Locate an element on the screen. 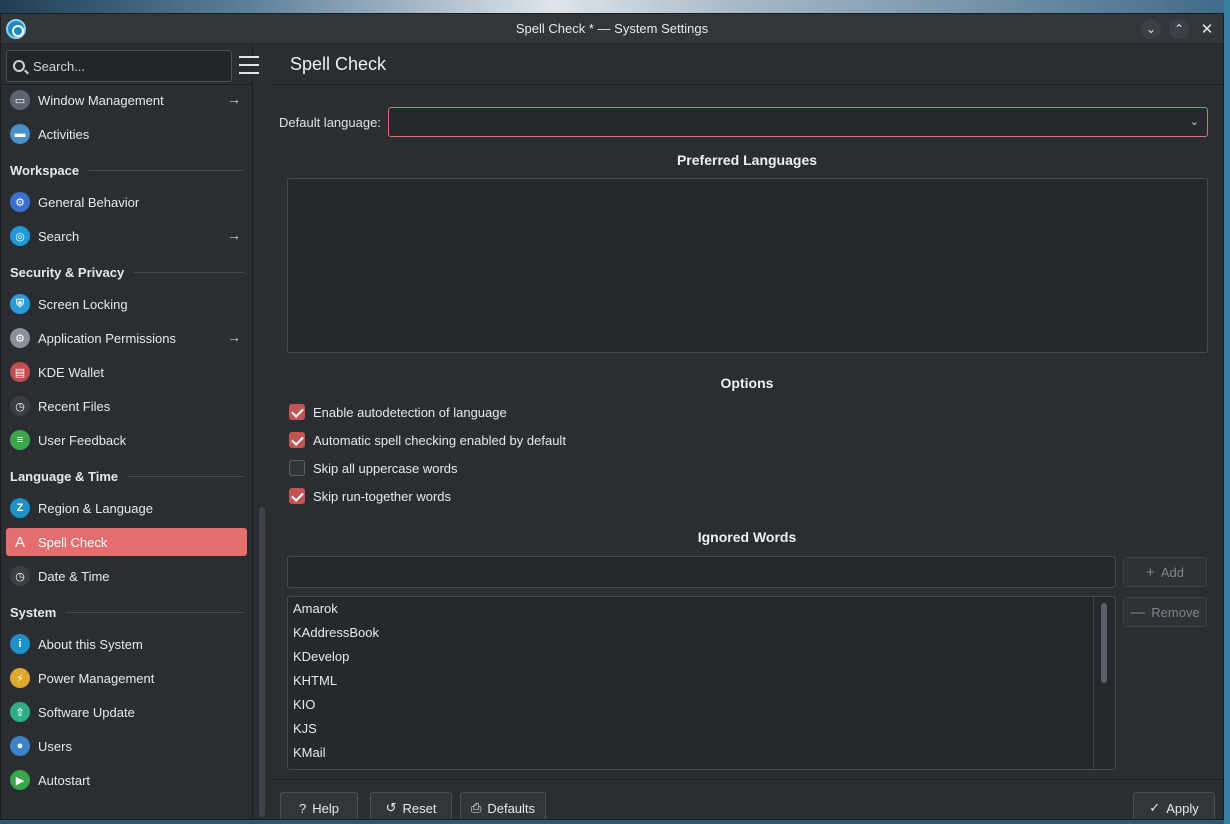 This screenshot has height=824, width=1230. sidebar-section-header: Workspace is located at coordinates (127, 170).